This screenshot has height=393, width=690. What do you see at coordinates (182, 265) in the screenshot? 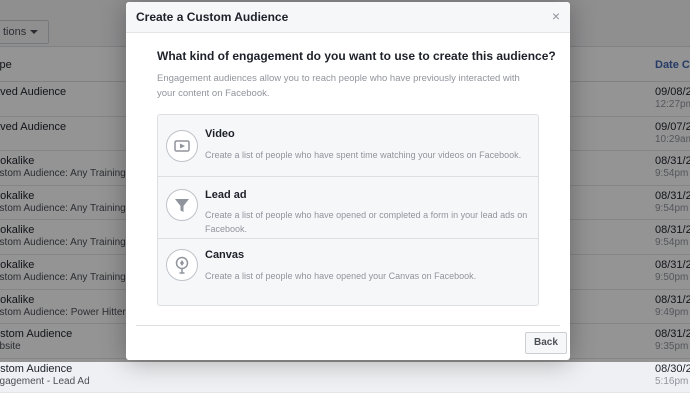
I see `canvas-icon` at bounding box center [182, 265].